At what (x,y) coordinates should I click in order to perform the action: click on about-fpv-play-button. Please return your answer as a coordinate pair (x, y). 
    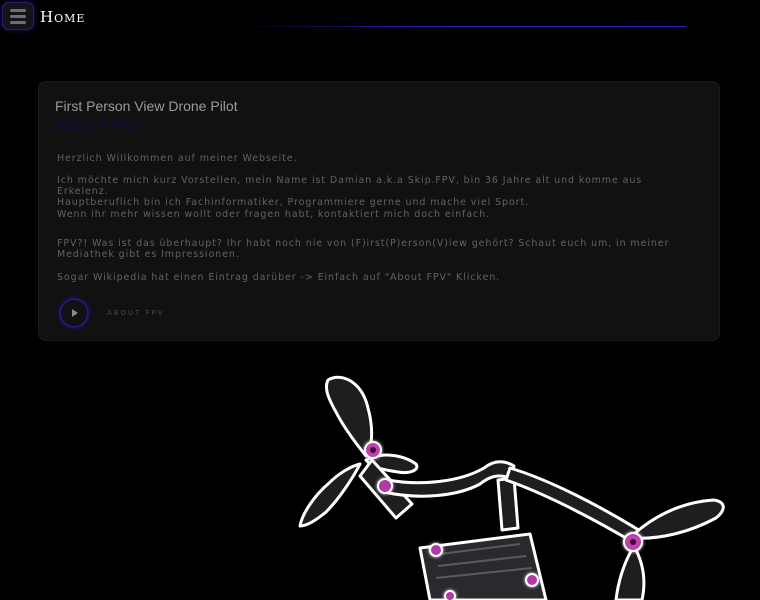
    Looking at the image, I should click on (74, 313).